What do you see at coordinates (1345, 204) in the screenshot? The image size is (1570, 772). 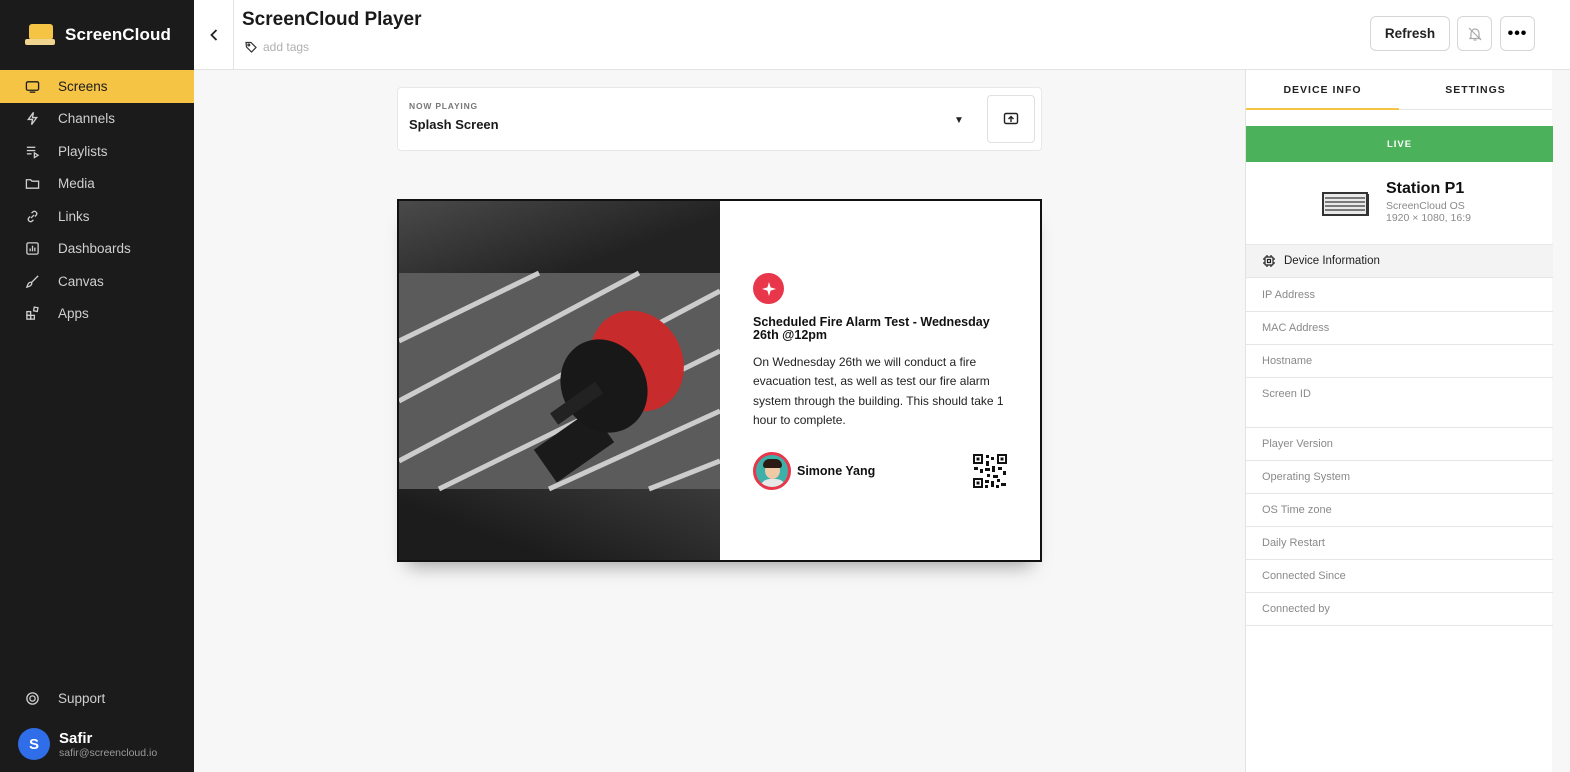 I see `tv-icon` at bounding box center [1345, 204].